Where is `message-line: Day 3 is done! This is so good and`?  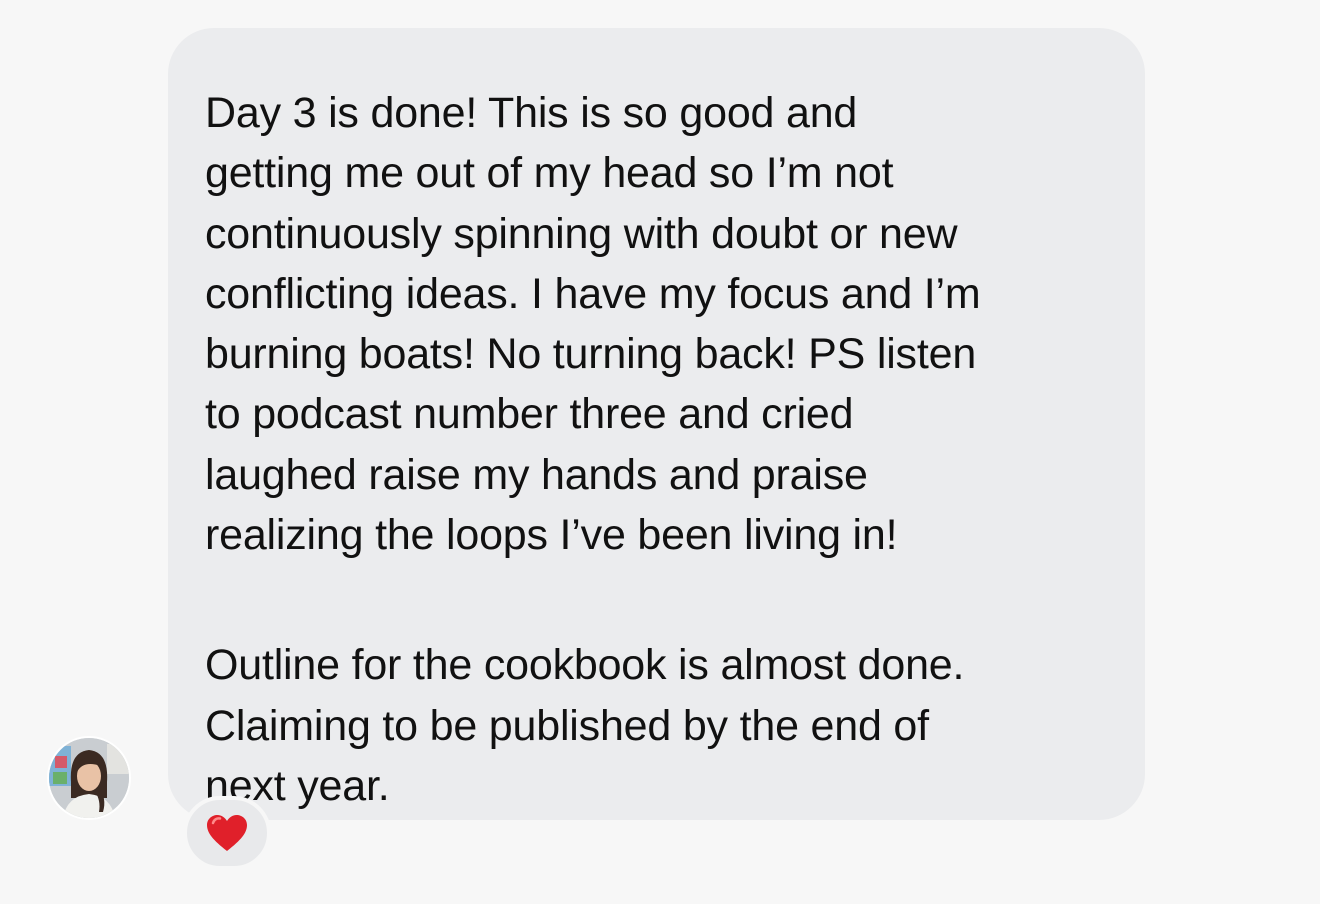
message-line: Day 3 is done! This is so good and is located at coordinates (531, 113).